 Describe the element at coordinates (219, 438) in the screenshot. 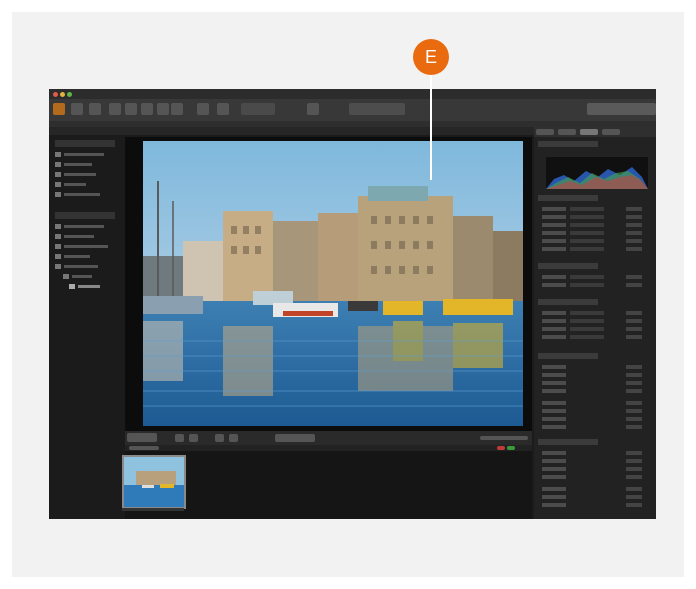

I see `flag-icon` at that location.